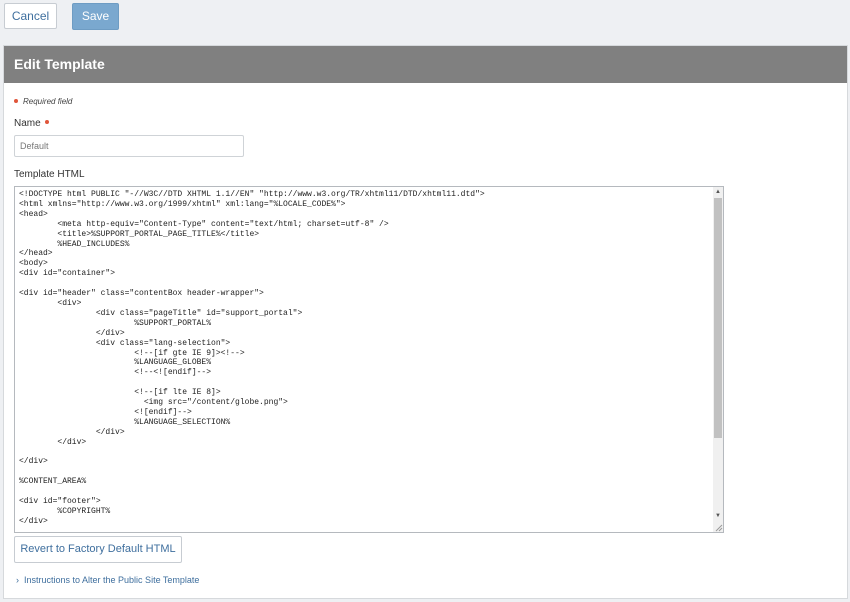 The height and width of the screenshot is (602, 850). Describe the element at coordinates (425, 64) in the screenshot. I see `panel-header: Edit Template` at that location.